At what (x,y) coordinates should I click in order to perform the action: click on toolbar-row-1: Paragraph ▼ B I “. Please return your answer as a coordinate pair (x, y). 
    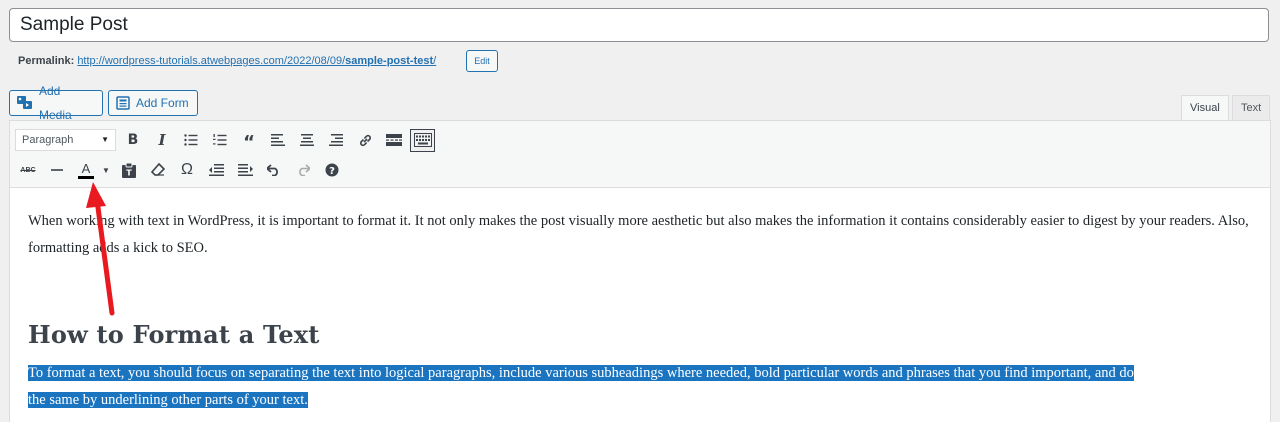
    Looking at the image, I should click on (226, 140).